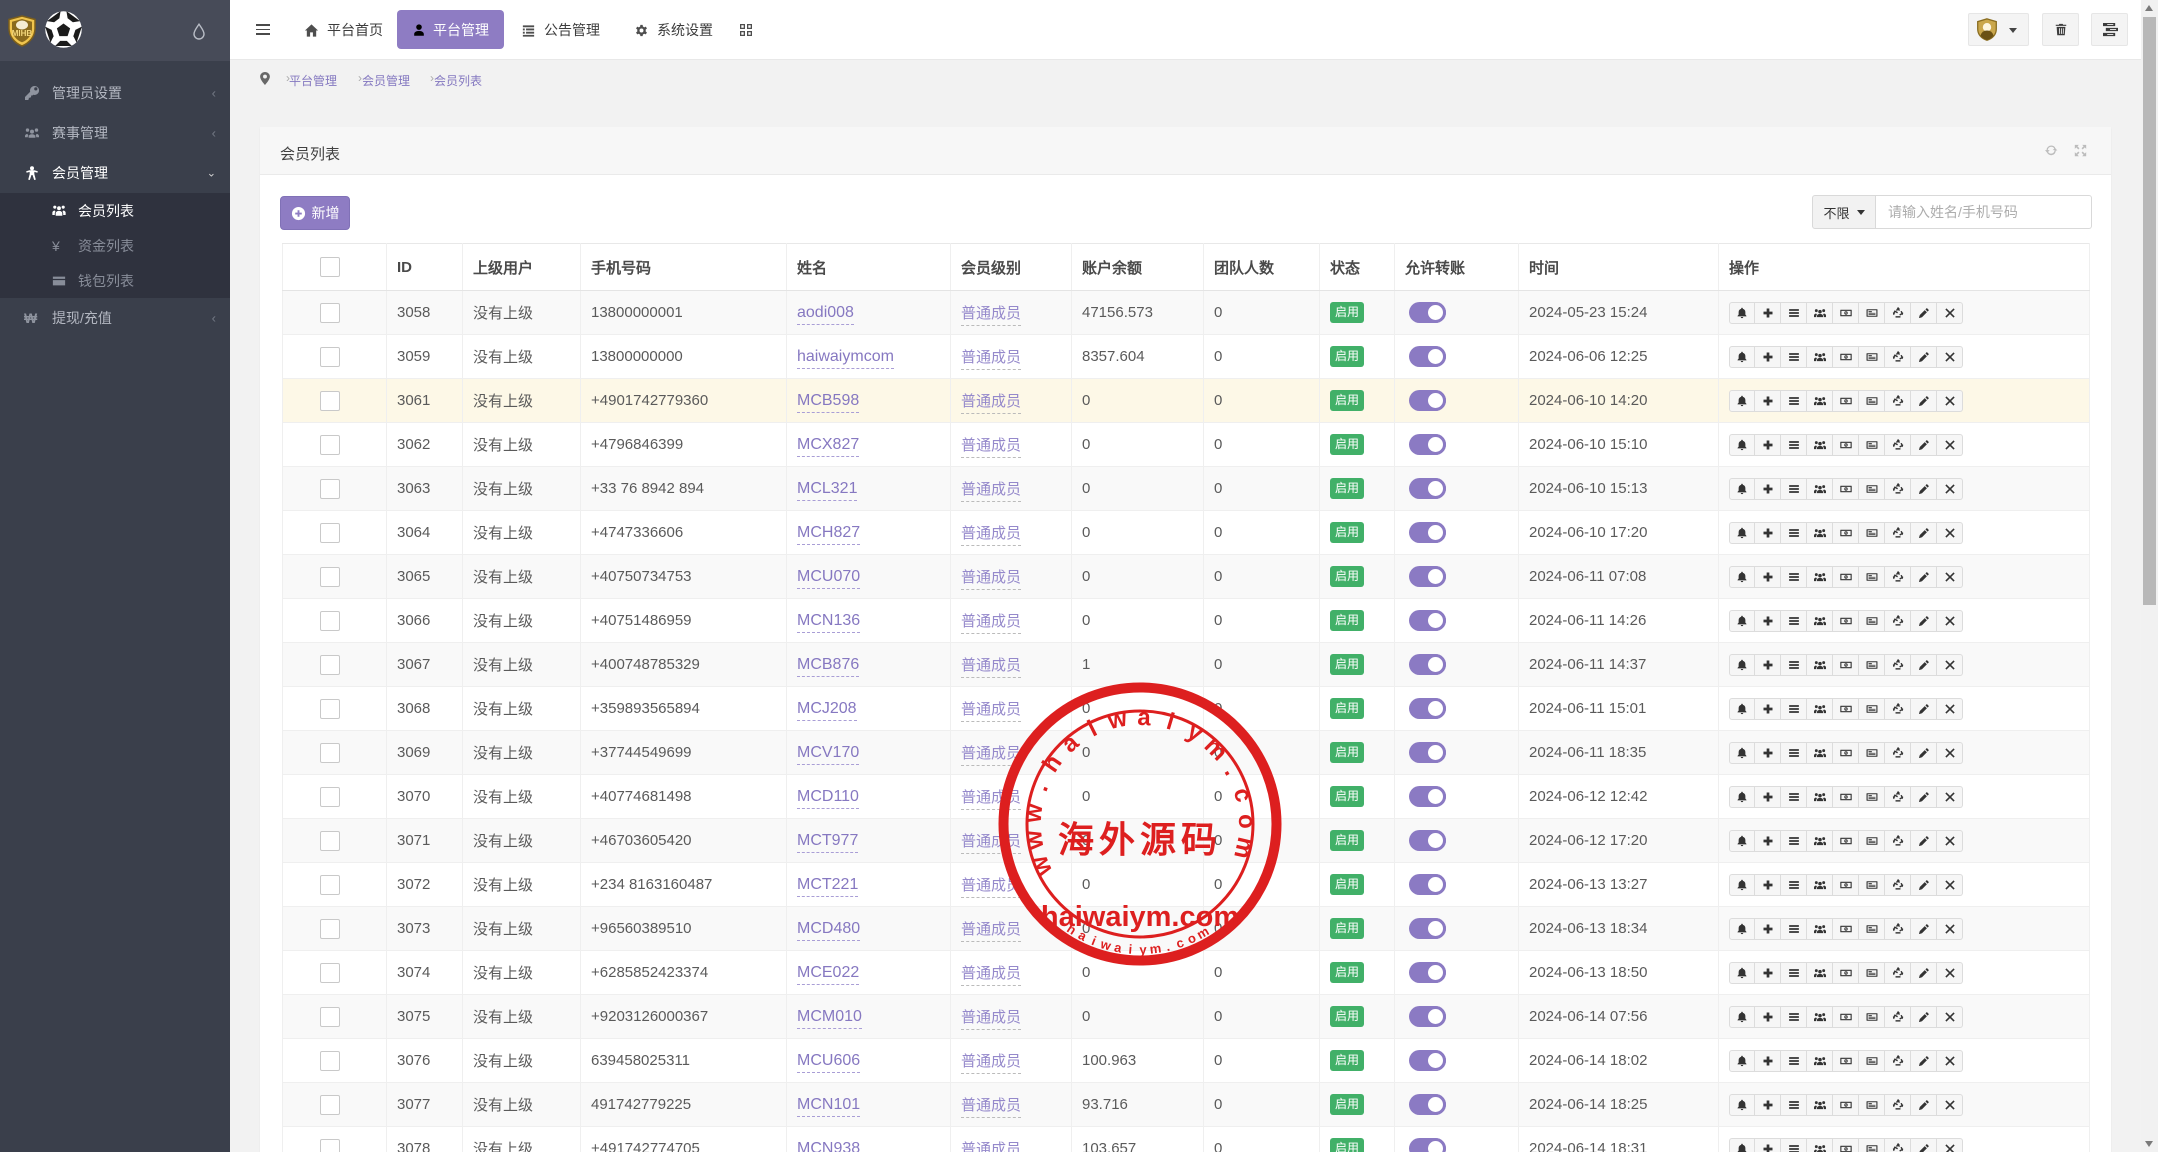 This screenshot has width=2158, height=1152. Describe the element at coordinates (22, 33) in the screenshot. I see `svg-text: MIHB` at that location.